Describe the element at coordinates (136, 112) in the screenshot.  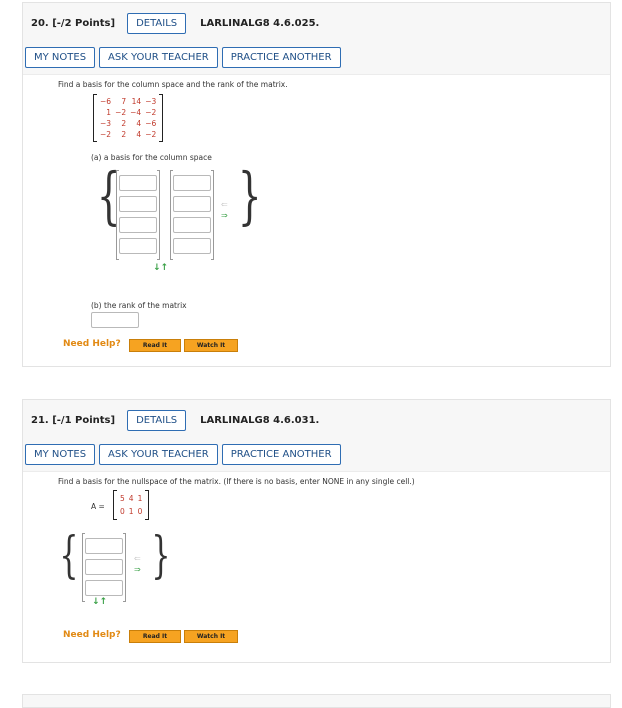
I see `matrix-cell: −4` at that location.